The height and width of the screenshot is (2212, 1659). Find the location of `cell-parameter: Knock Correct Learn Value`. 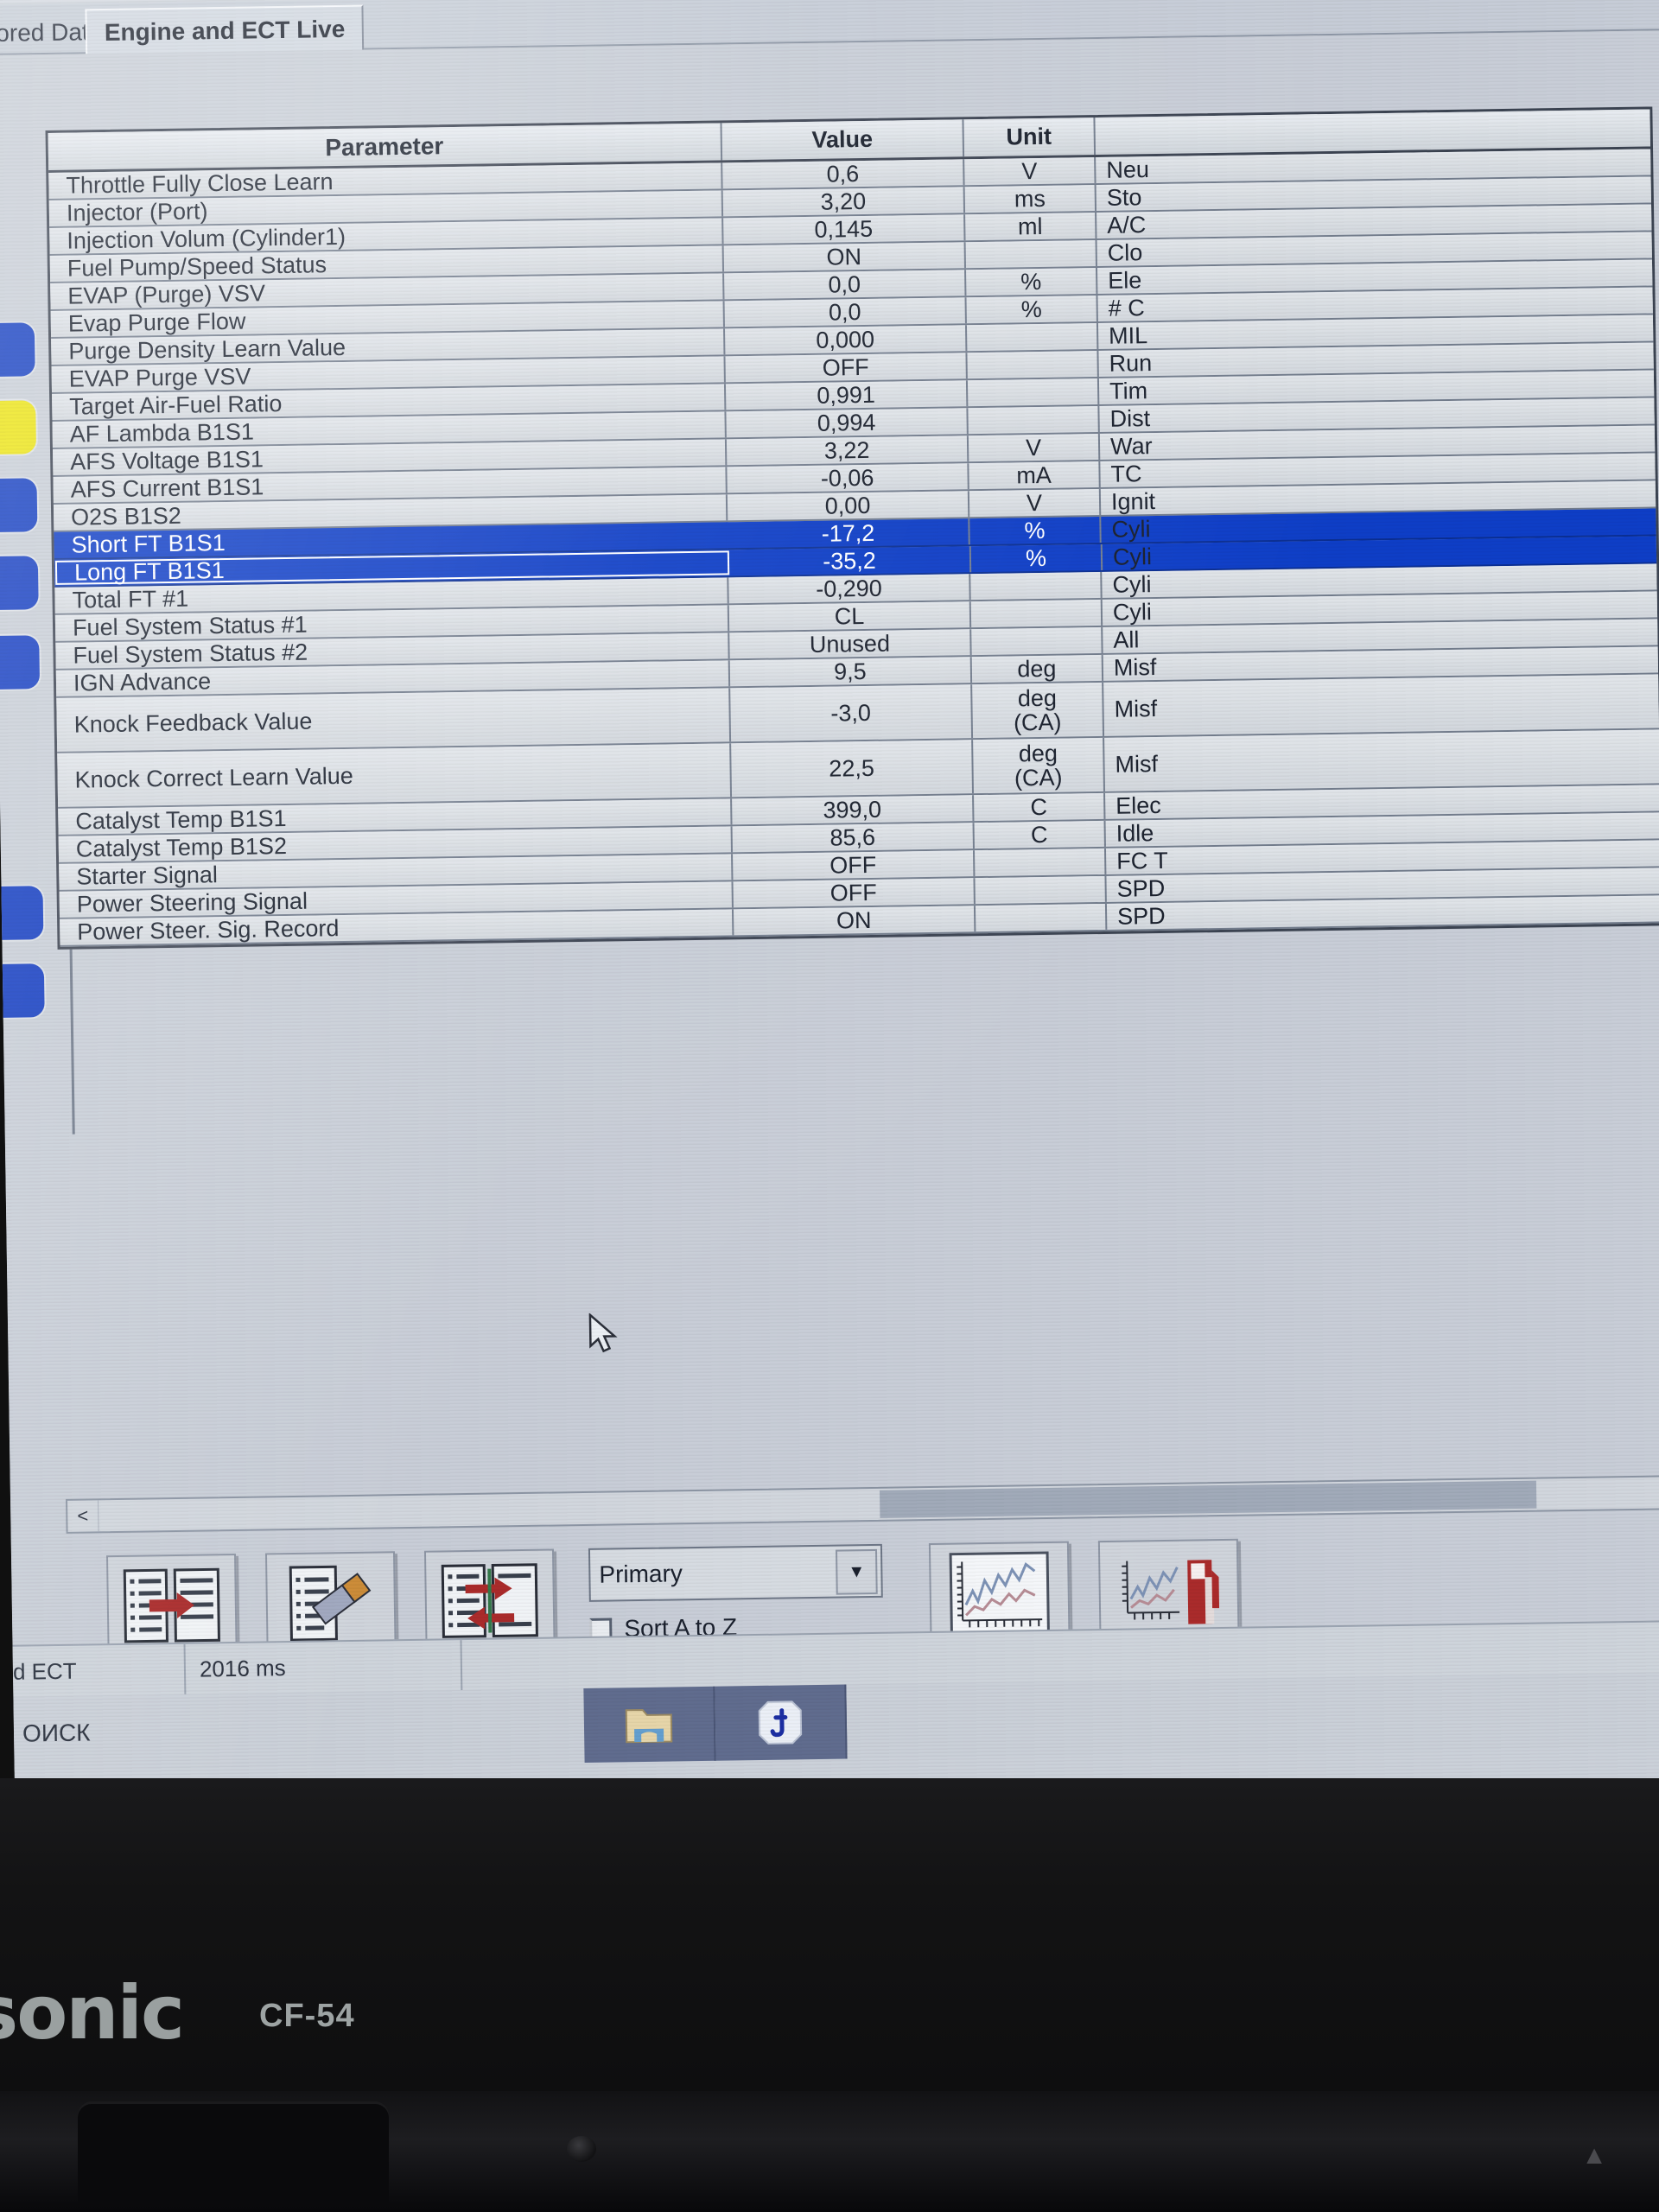

cell-parameter: Knock Correct Learn Value is located at coordinates (395, 775).